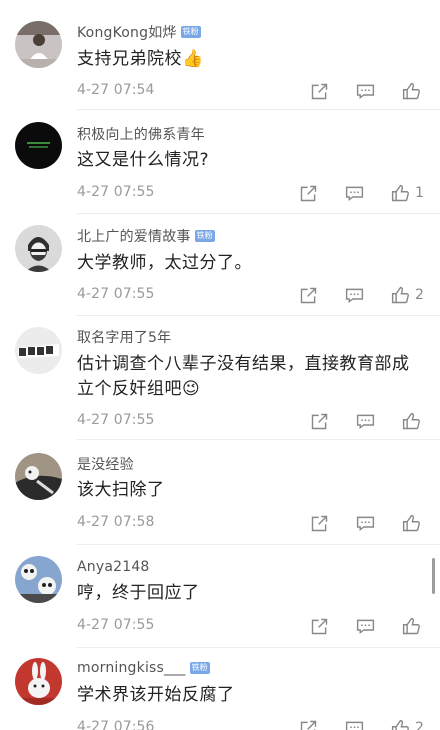 The image size is (440, 730). Describe the element at coordinates (138, 593) in the screenshot. I see `comment-text: 哼，终于回应了` at that location.